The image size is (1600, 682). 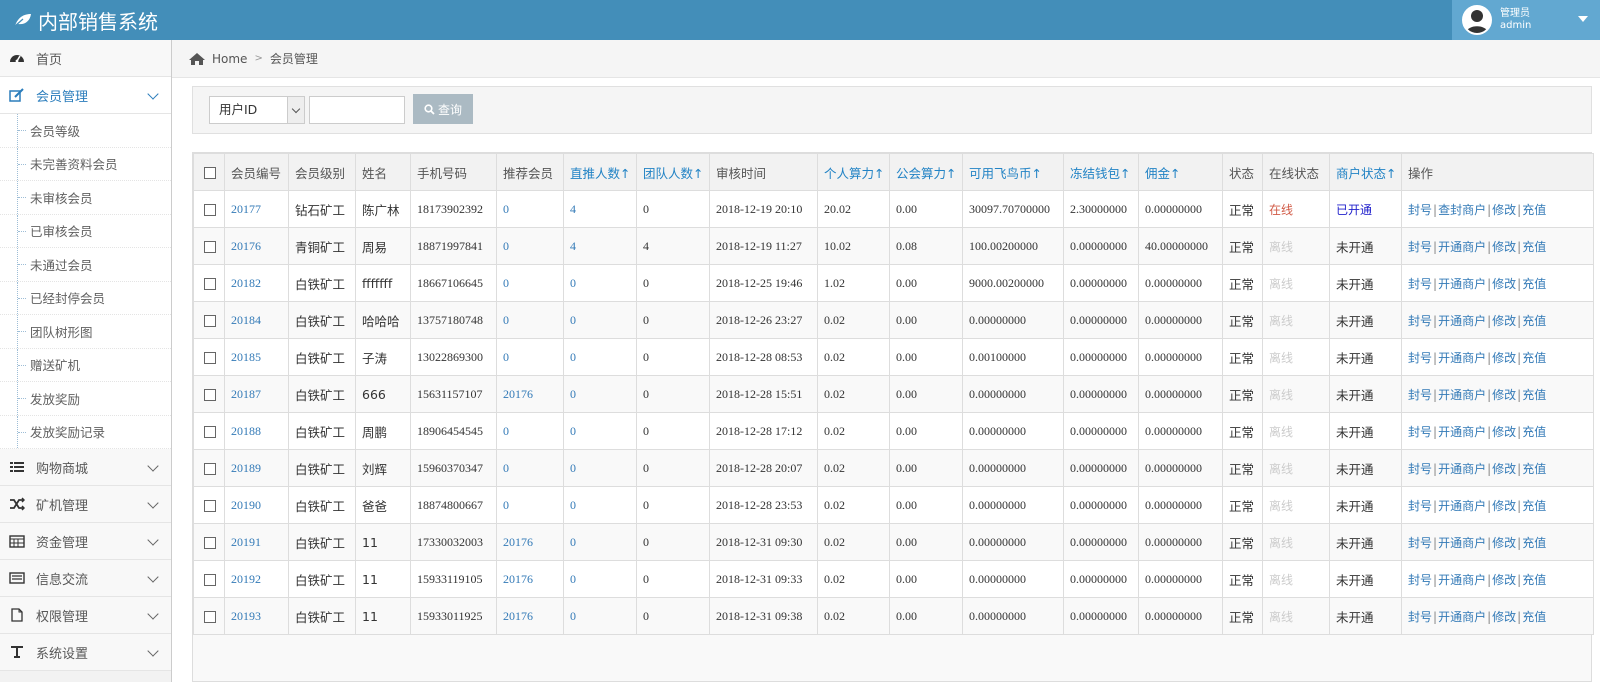 I want to click on breadcrumb-home: Home, so click(x=229, y=59).